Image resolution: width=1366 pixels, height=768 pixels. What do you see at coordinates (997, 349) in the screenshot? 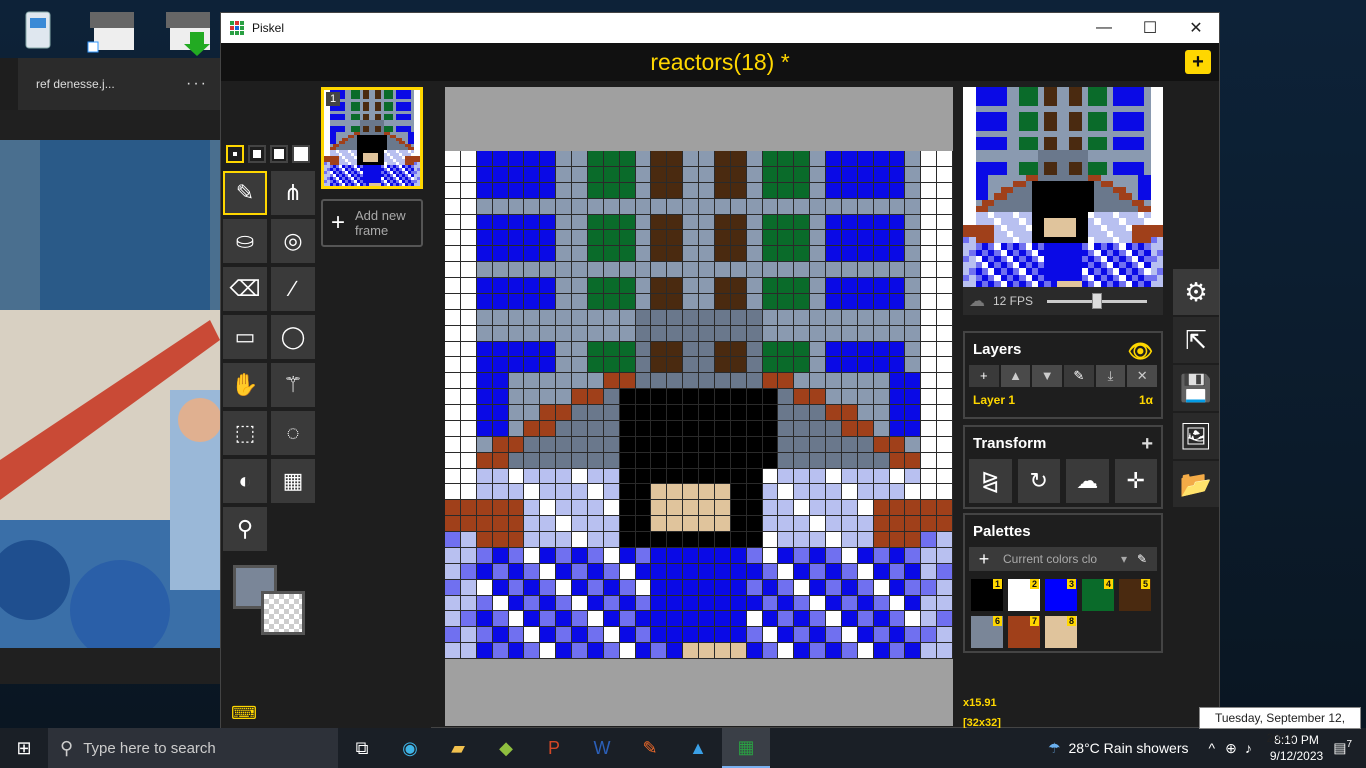
I see `layers-title: Layers` at bounding box center [997, 349].